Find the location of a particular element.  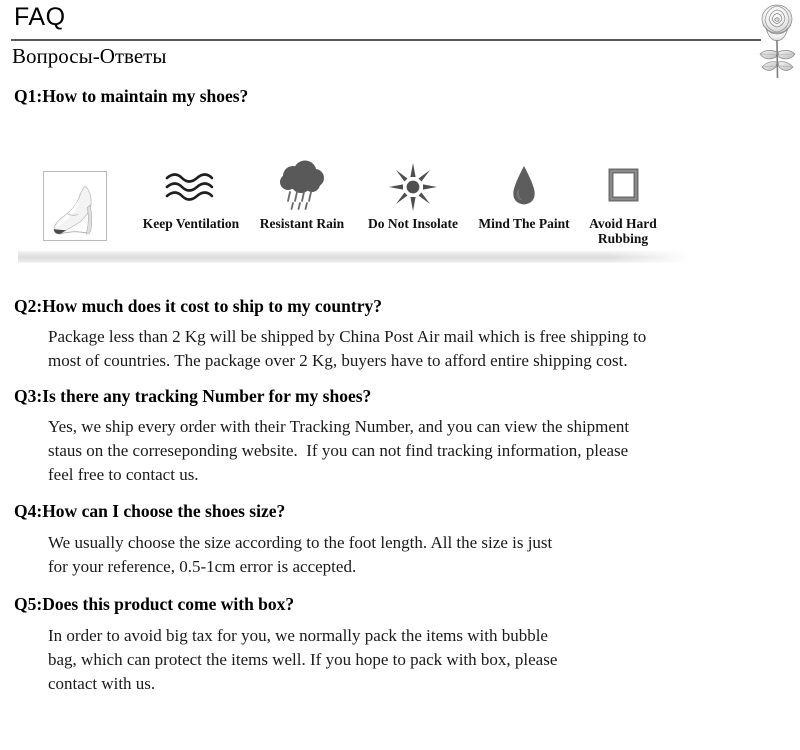

product-image-box is located at coordinates (75, 206).